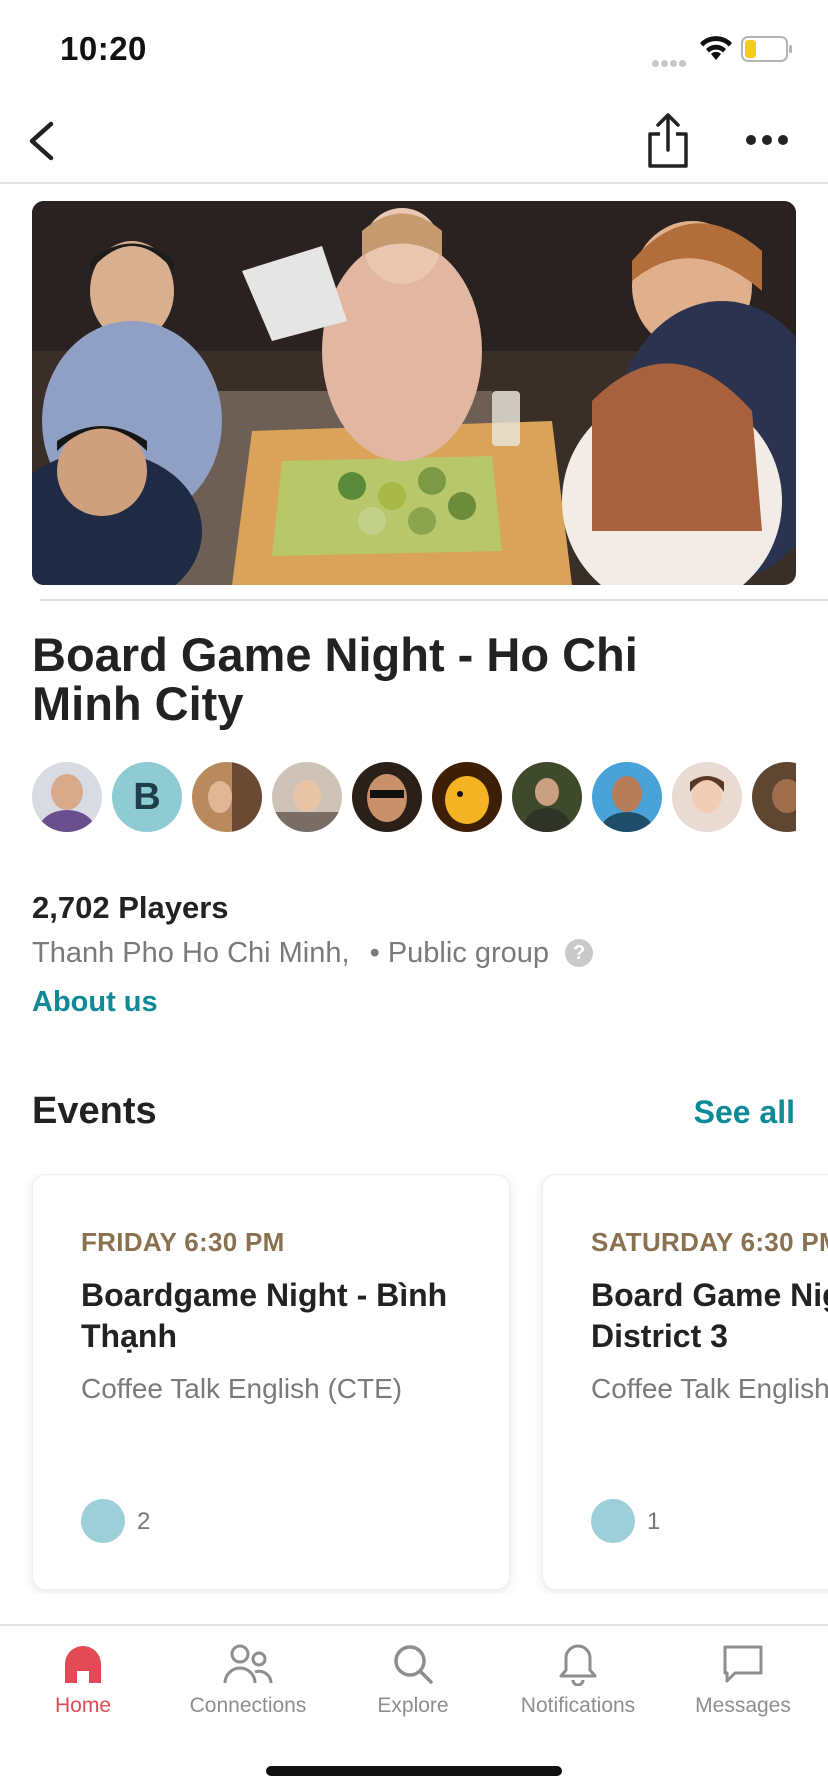 The image size is (828, 1792). Describe the element at coordinates (248, 1705) in the screenshot. I see `tab-connections-label: Connections` at that location.